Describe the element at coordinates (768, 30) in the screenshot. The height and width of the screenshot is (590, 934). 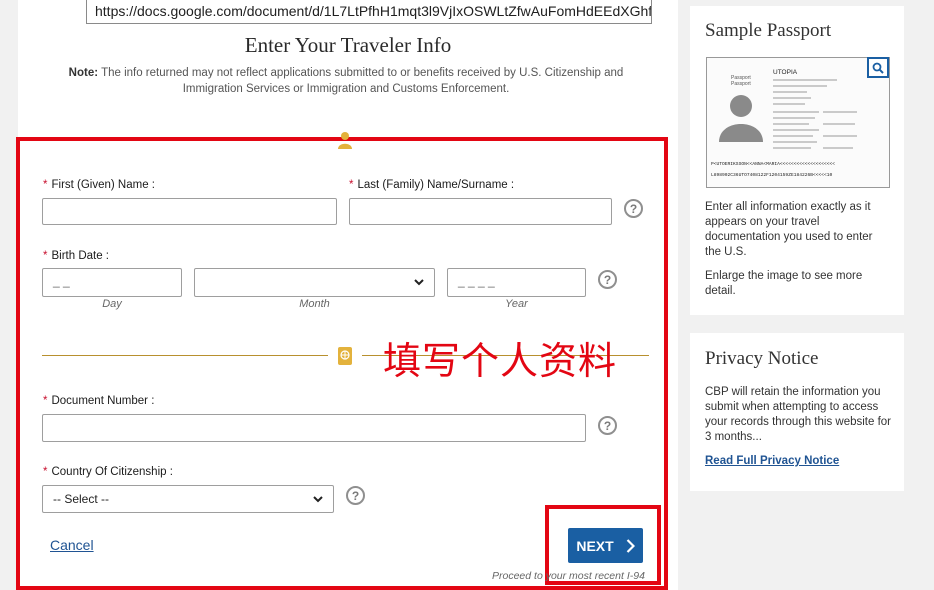
I see `sample-passport-title: Sample Passport` at that location.